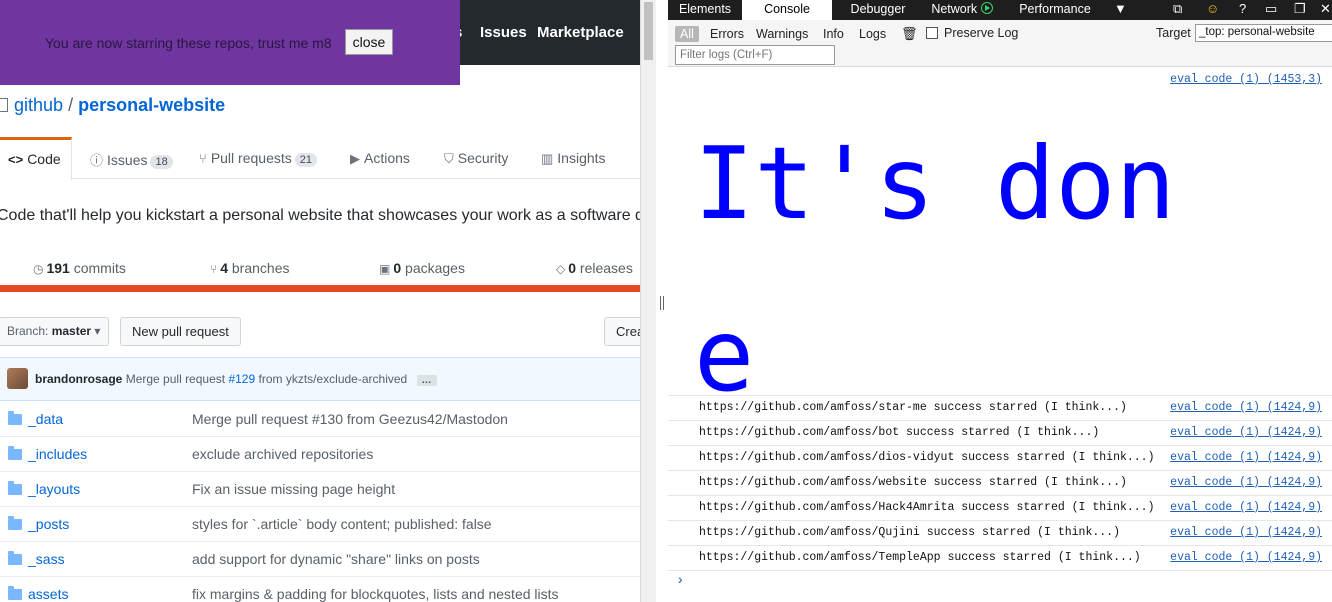 This screenshot has width=1332, height=602. What do you see at coordinates (648, 31) in the screenshot?
I see `scroll-thumb` at bounding box center [648, 31].